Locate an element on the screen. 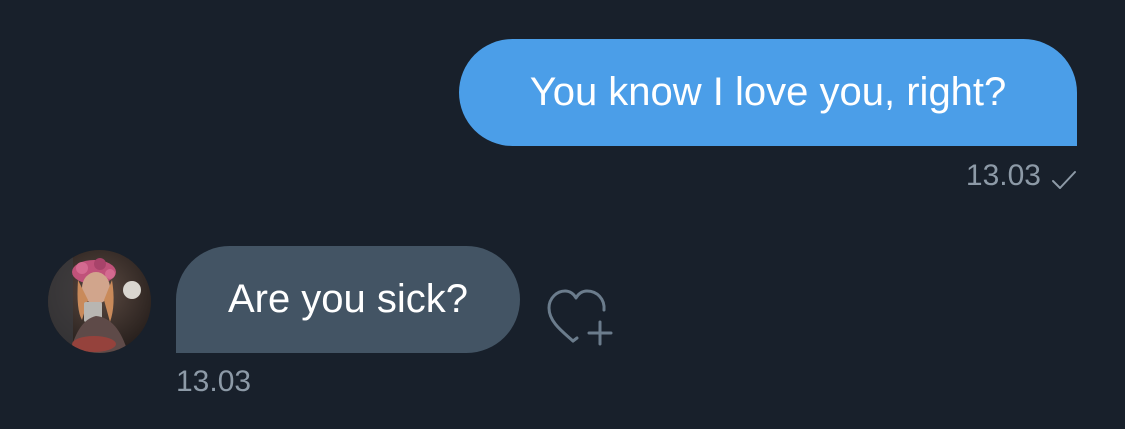  sender-avatar is located at coordinates (99, 301).